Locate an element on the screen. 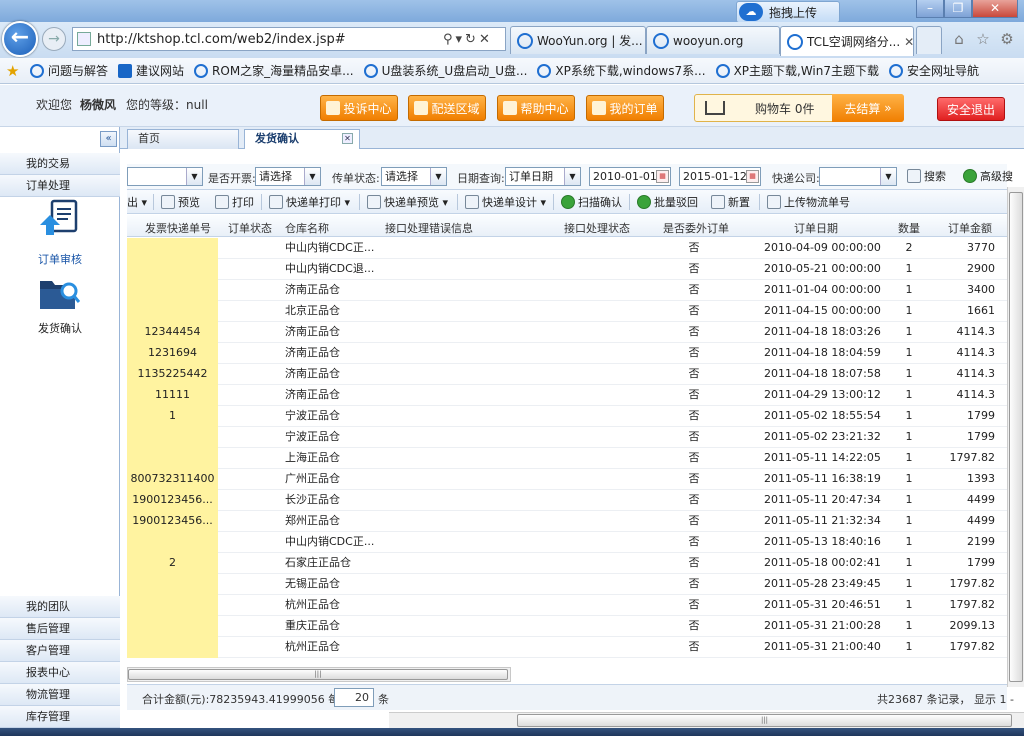  sidebar-item-reports: 报表中心 is located at coordinates (60, 673).